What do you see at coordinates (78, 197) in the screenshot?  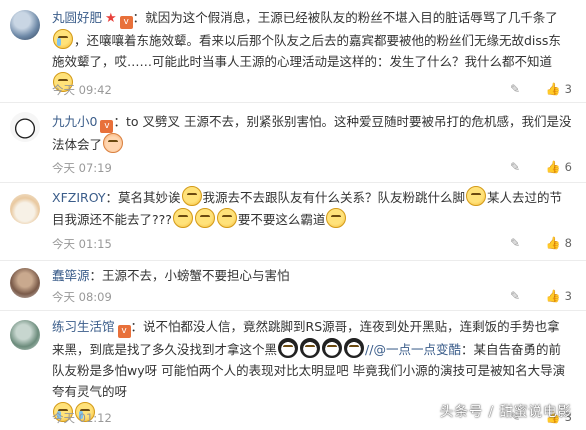 I see `comment-username: XFZIROY` at bounding box center [78, 197].